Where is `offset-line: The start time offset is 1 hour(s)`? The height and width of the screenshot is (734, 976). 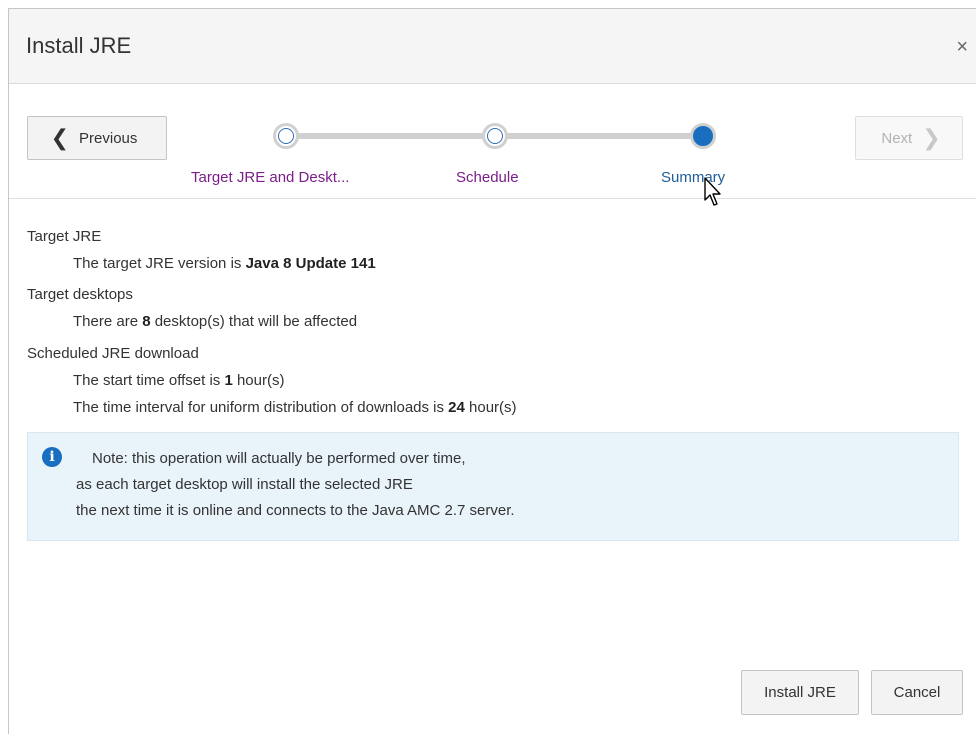 offset-line: The start time offset is 1 hour(s) is located at coordinates (178, 380).